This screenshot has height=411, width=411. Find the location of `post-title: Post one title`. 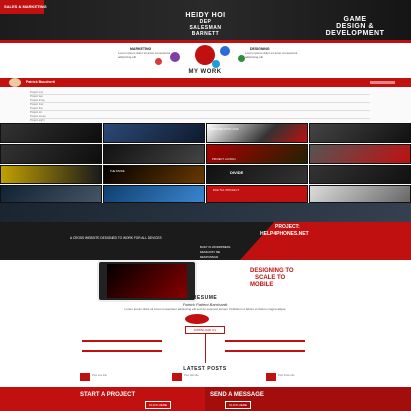

post-title: Post one title is located at coordinates (99, 375).